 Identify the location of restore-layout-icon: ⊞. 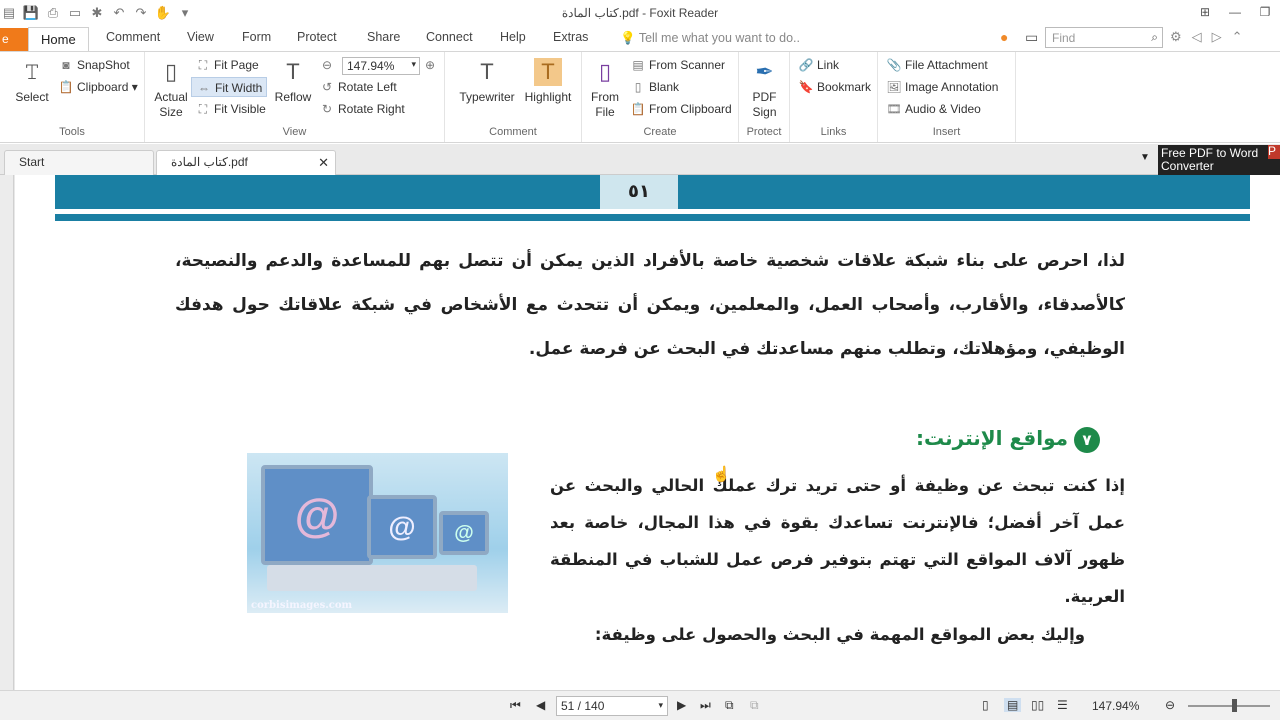
(1205, 12).